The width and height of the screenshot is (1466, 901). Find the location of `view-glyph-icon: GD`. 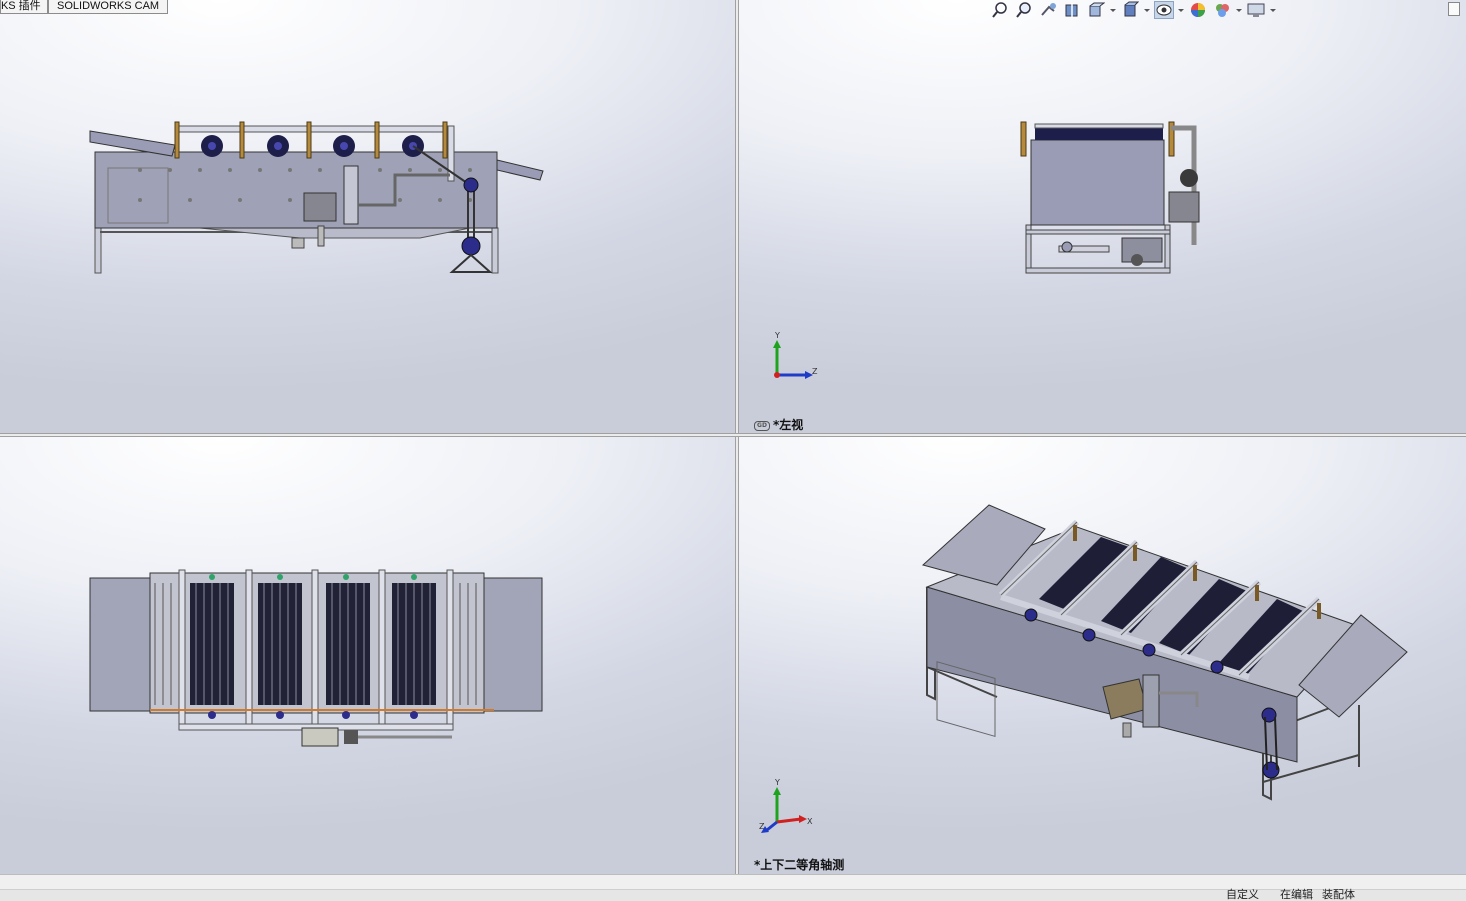

view-glyph-icon: GD is located at coordinates (762, 425).